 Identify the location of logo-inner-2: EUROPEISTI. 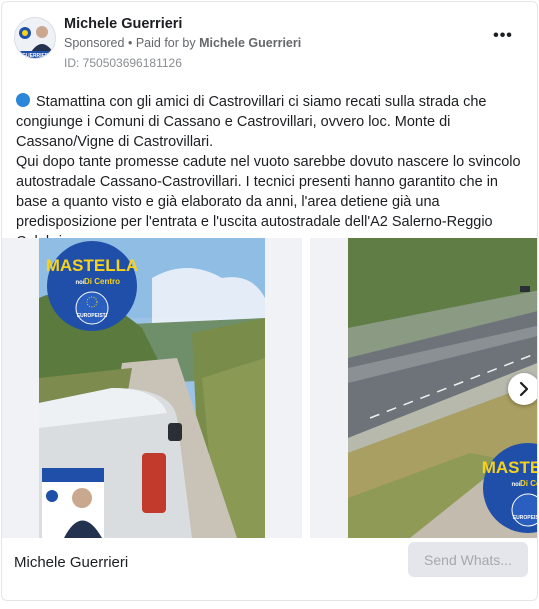
(525, 518).